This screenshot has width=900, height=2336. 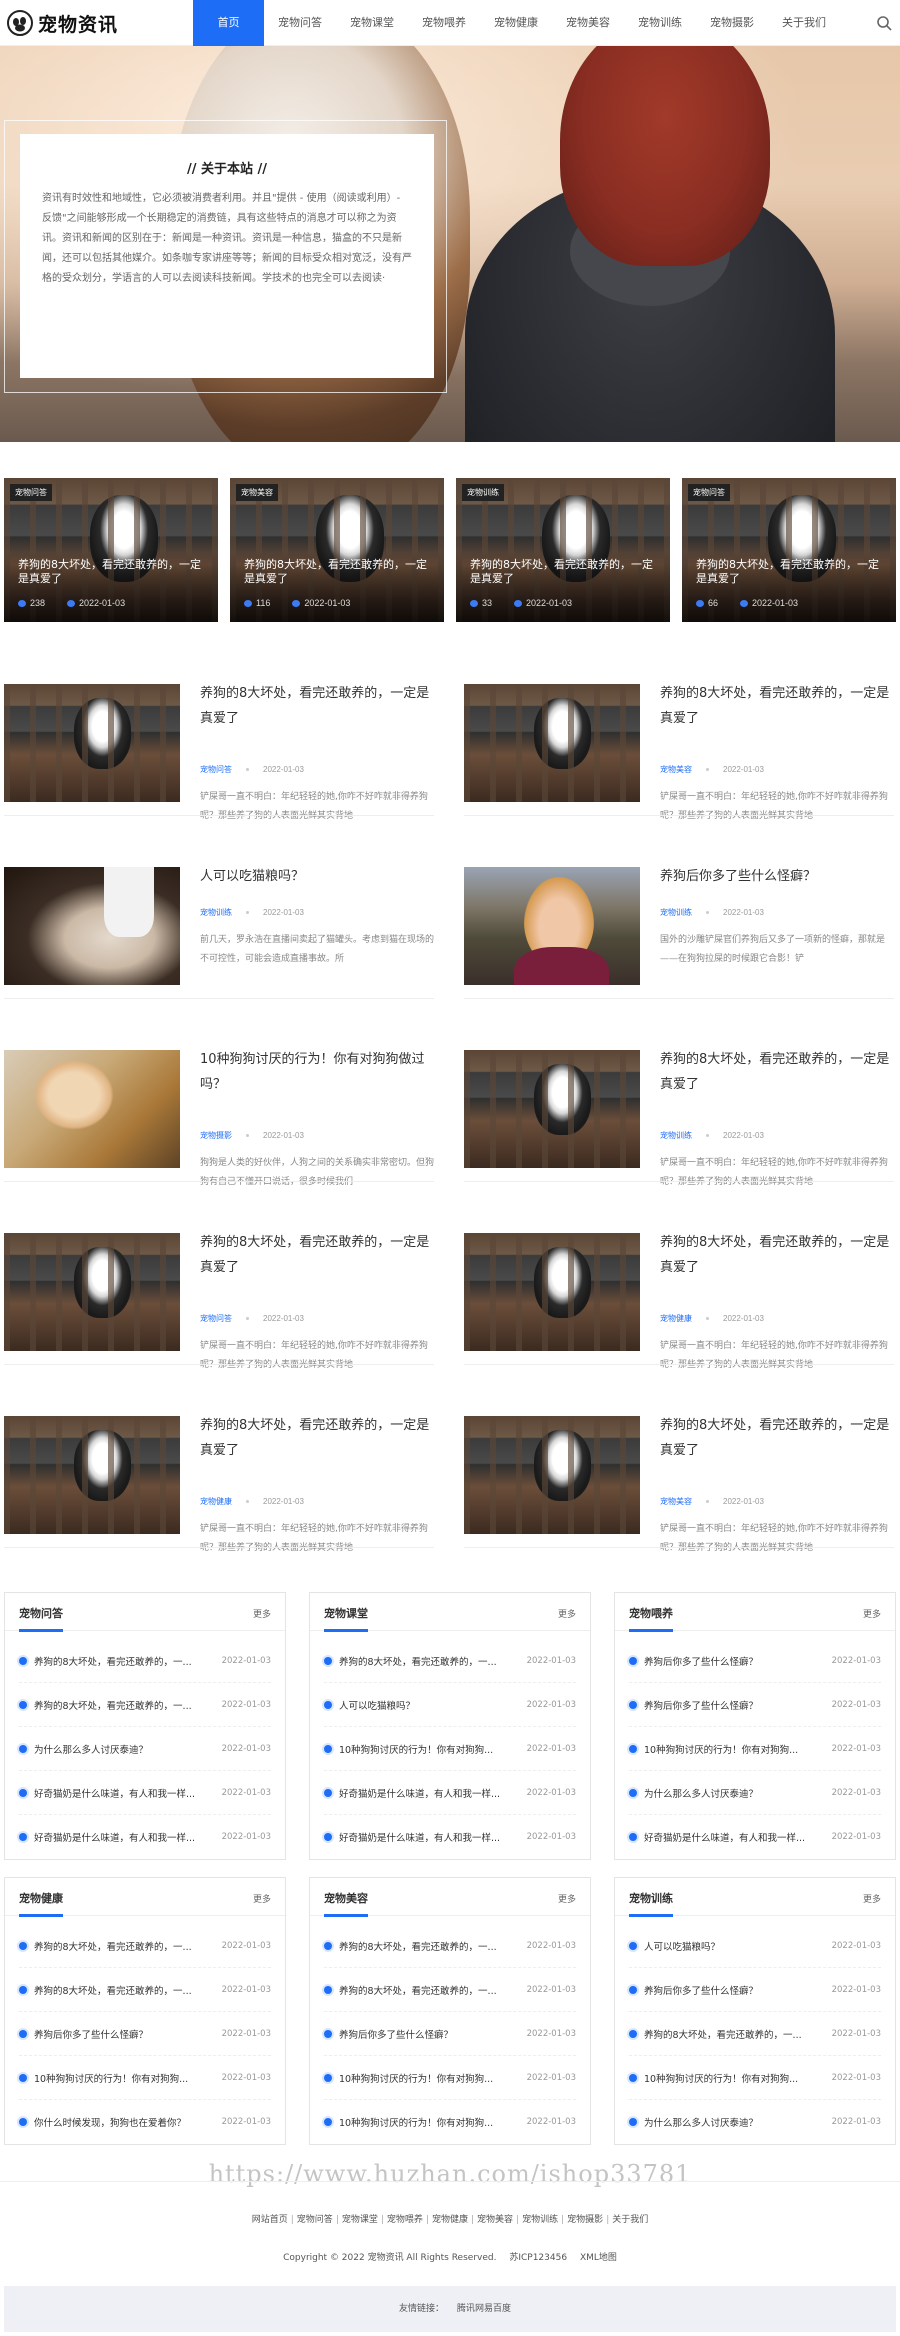 What do you see at coordinates (372, 23) in the screenshot?
I see `nav-item-2: 宠物课堂` at bounding box center [372, 23].